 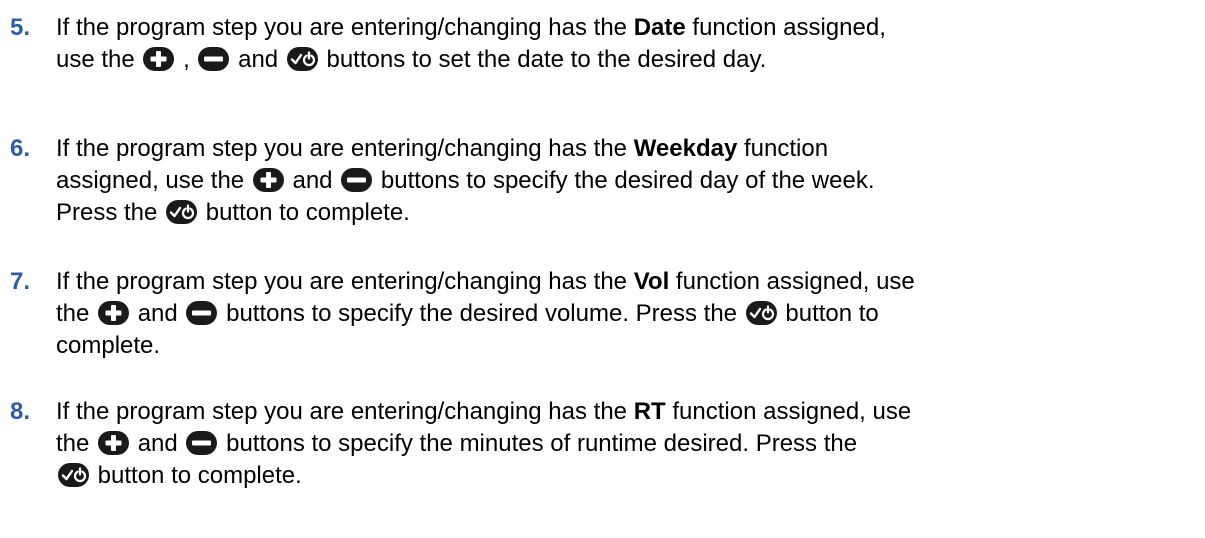 I want to click on function-name: RT, so click(x=649, y=411).